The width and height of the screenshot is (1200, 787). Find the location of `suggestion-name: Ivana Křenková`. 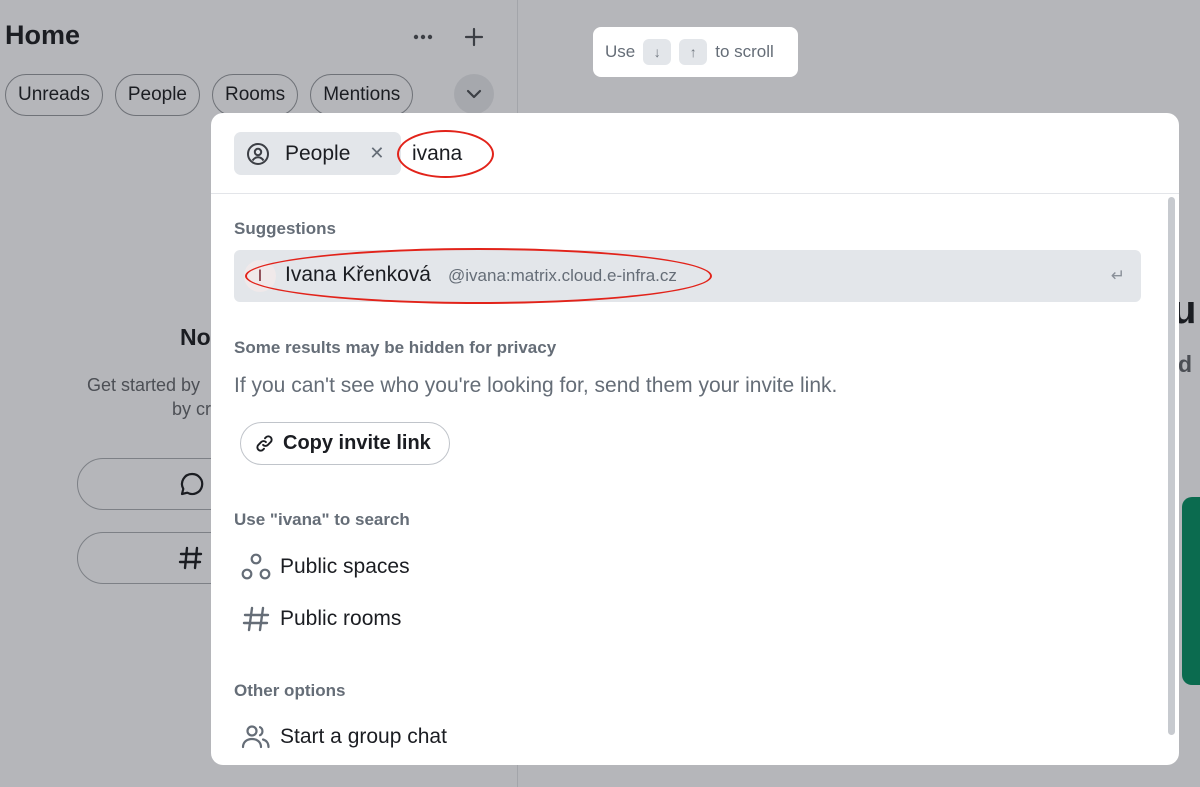

suggestion-name: Ivana Křenková is located at coordinates (358, 274).